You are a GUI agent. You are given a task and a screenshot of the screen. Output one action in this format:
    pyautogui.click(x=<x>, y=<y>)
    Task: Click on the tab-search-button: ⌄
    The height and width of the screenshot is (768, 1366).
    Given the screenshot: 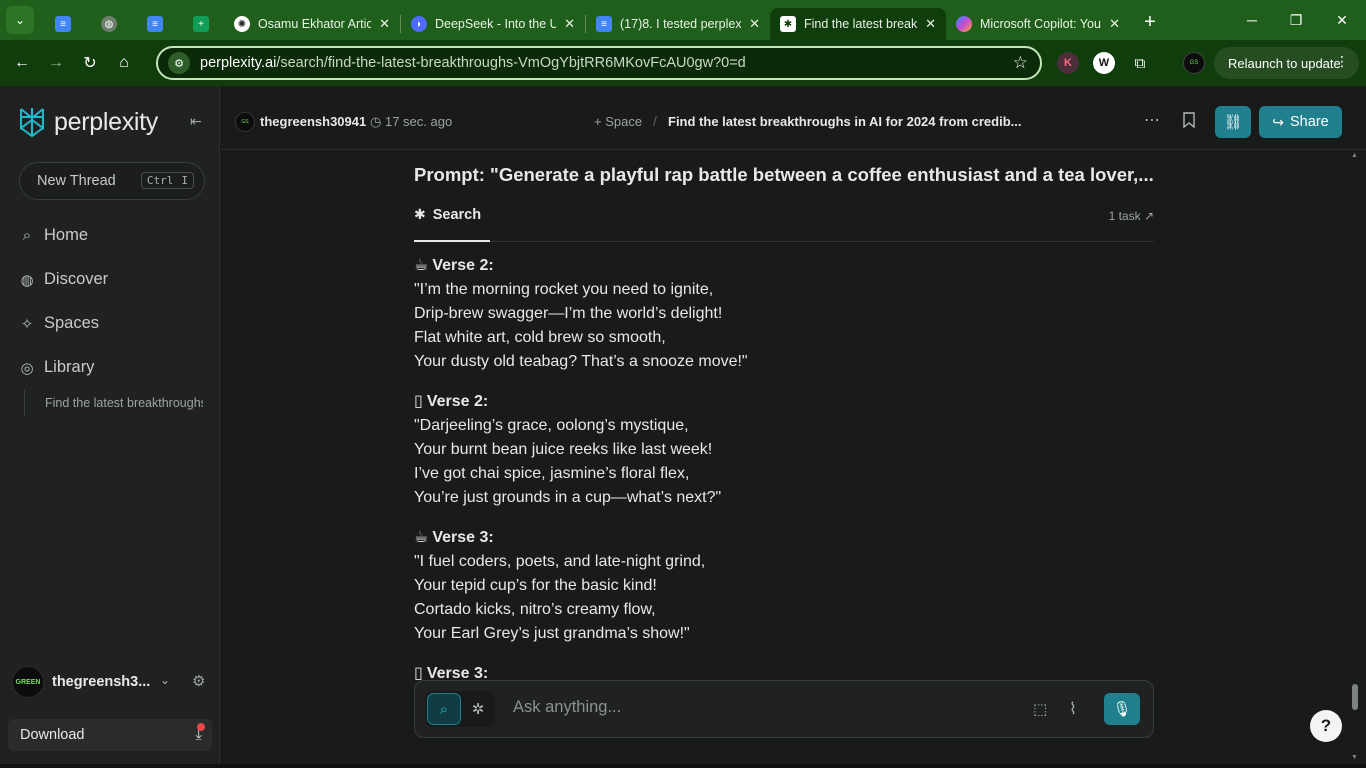 What is the action you would take?
    pyautogui.click(x=20, y=20)
    